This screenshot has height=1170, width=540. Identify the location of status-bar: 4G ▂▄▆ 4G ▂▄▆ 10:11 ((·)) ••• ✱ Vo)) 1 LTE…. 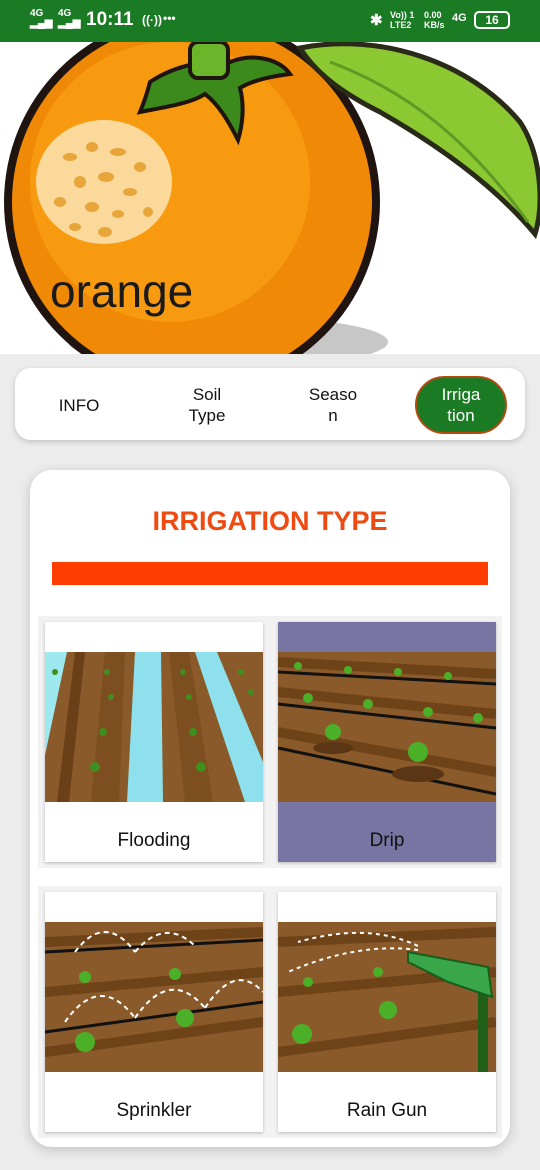
(270, 21).